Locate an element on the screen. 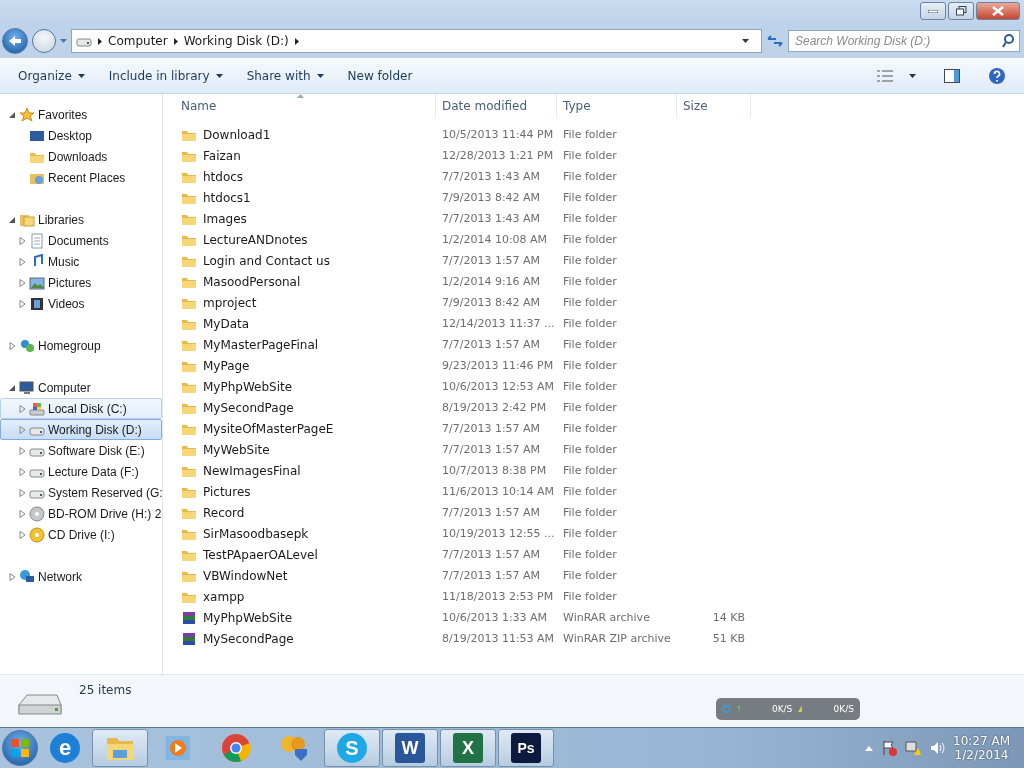  column-header: Date modified is located at coordinates (496, 106).